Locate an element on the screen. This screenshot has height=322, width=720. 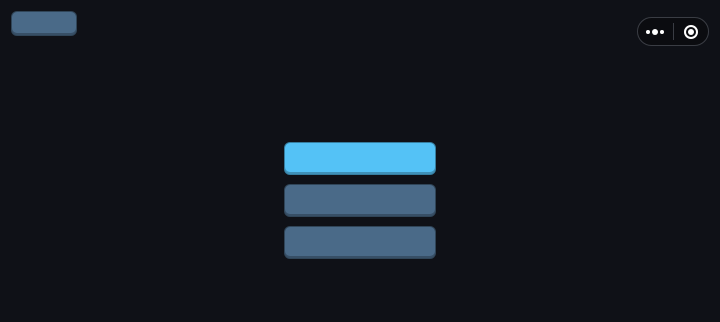
more-button is located at coordinates (655, 31).